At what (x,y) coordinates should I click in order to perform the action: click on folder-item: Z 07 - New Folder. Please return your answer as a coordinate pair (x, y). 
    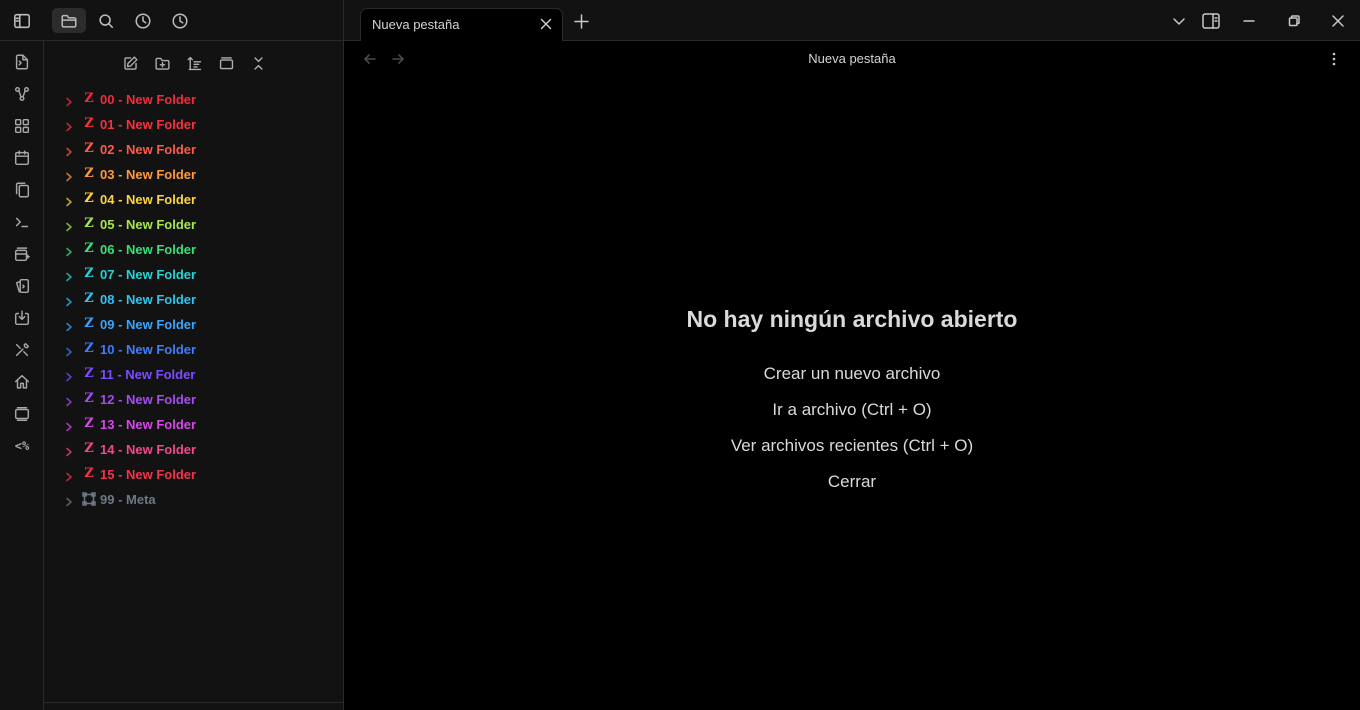
    Looking at the image, I should click on (194, 274).